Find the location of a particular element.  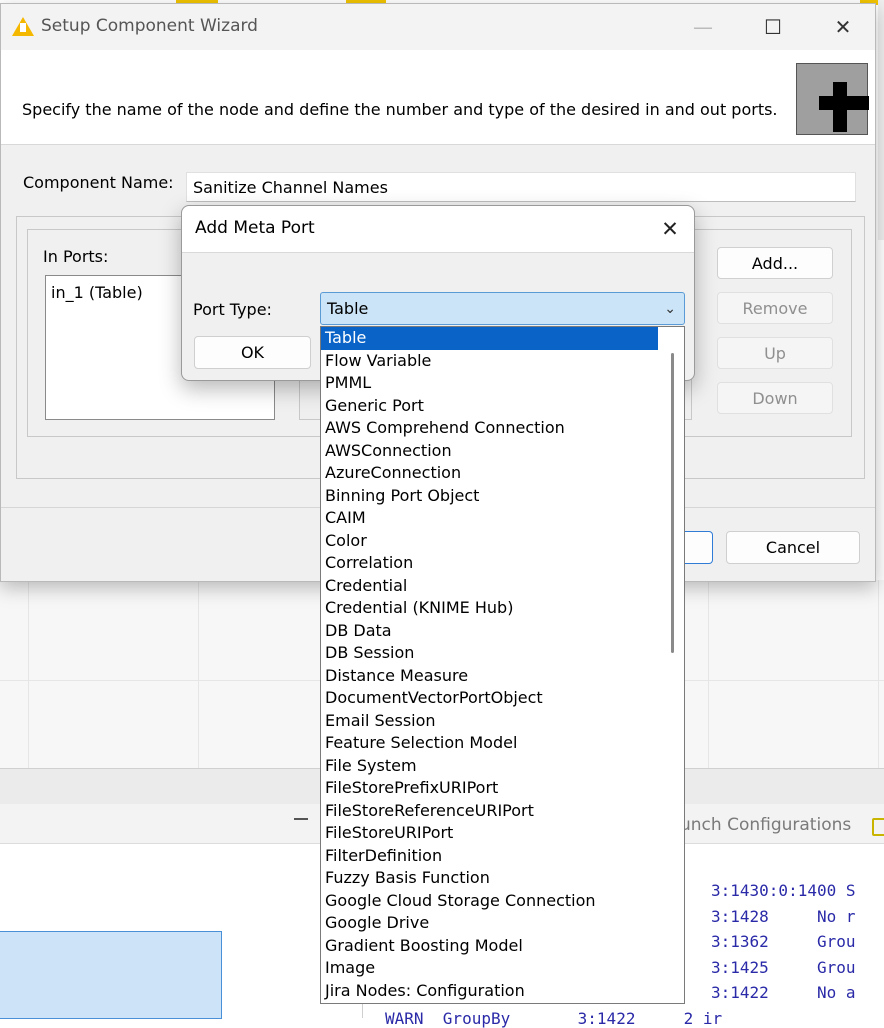

dropdown-option: DocumentVectorPortObject is located at coordinates (489, 698).